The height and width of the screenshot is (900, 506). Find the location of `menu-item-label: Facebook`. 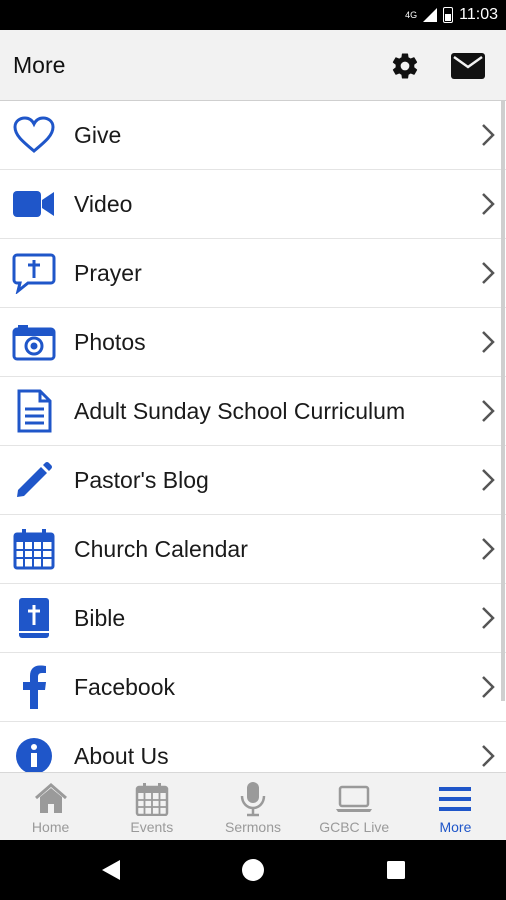

menu-item-label: Facebook is located at coordinates (125, 687).